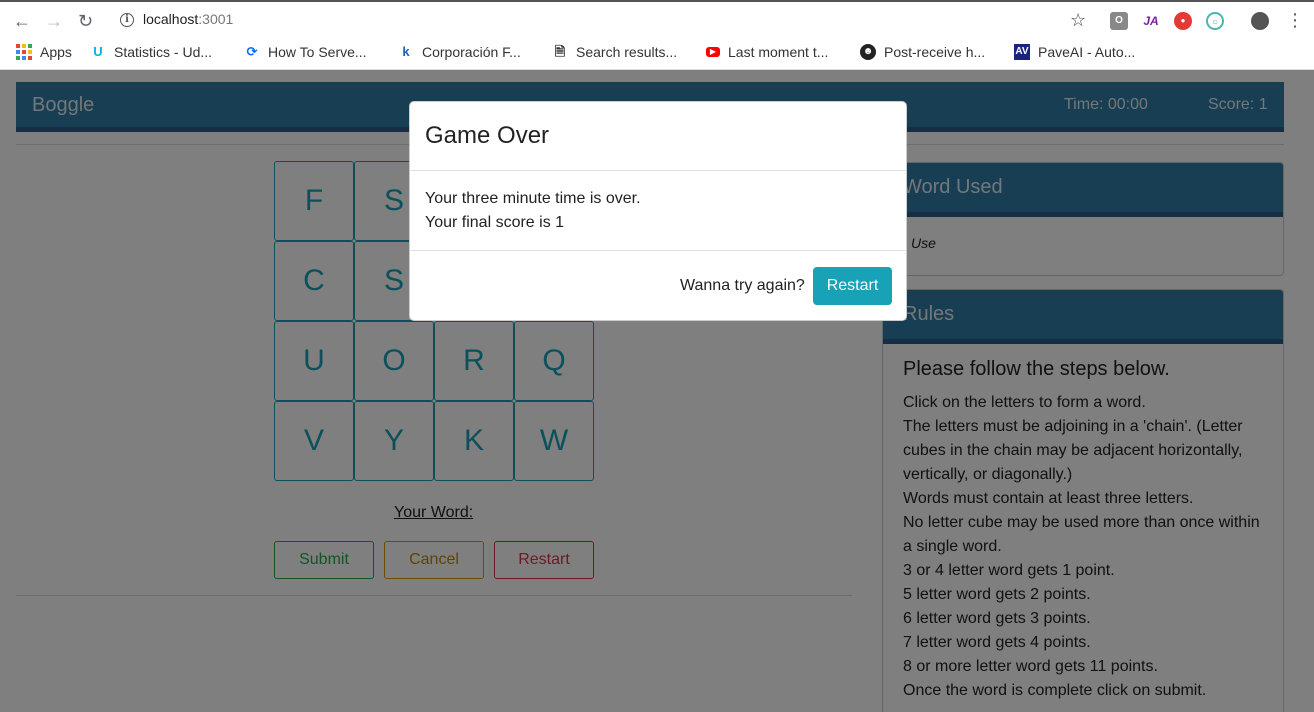 The image size is (1314, 712). Describe the element at coordinates (252, 51) in the screenshot. I see `digitalocean-icon: ⟳` at that location.